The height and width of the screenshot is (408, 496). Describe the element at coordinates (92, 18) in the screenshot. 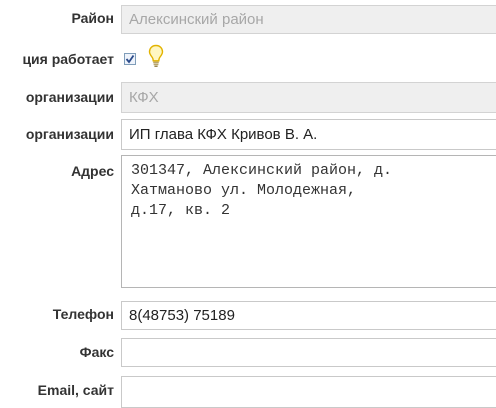

I see `district-label: Район` at that location.